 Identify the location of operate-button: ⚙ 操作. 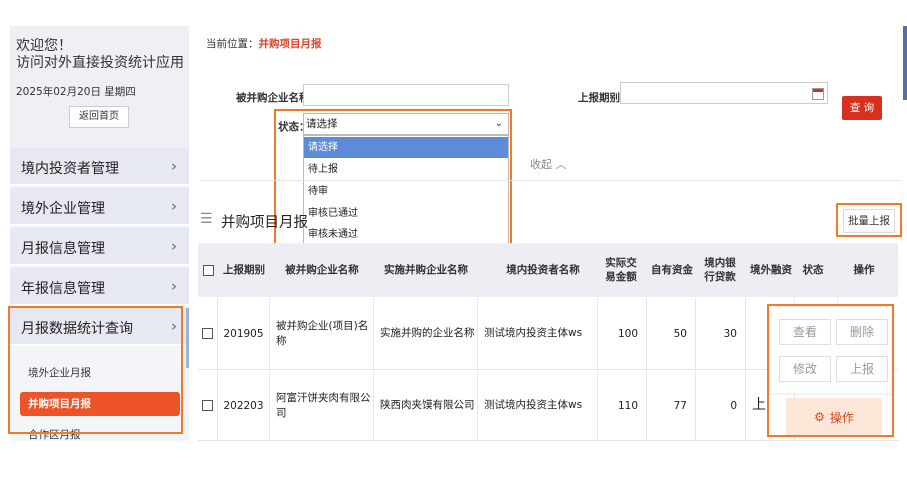
(834, 417).